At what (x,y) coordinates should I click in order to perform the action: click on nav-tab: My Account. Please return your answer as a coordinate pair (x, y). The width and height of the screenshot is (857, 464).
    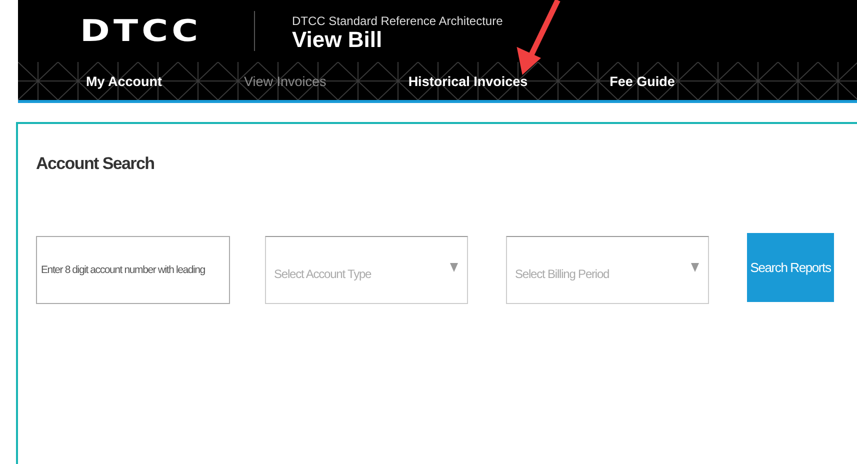
    Looking at the image, I should click on (124, 81).